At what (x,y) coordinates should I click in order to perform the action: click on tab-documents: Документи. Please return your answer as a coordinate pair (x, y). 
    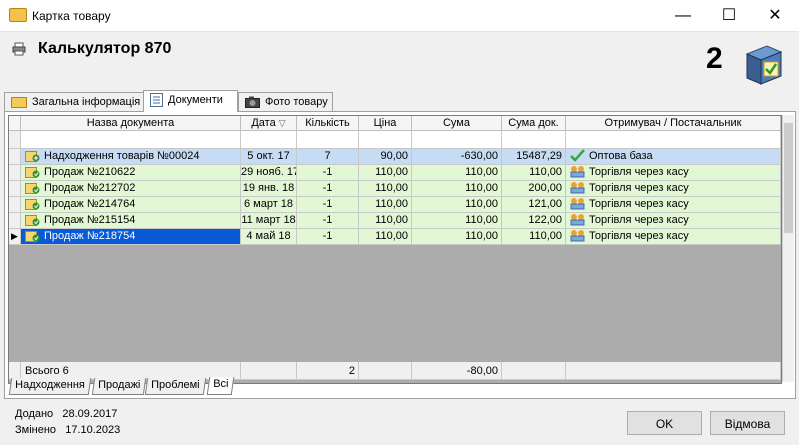
    Looking at the image, I should click on (190, 101).